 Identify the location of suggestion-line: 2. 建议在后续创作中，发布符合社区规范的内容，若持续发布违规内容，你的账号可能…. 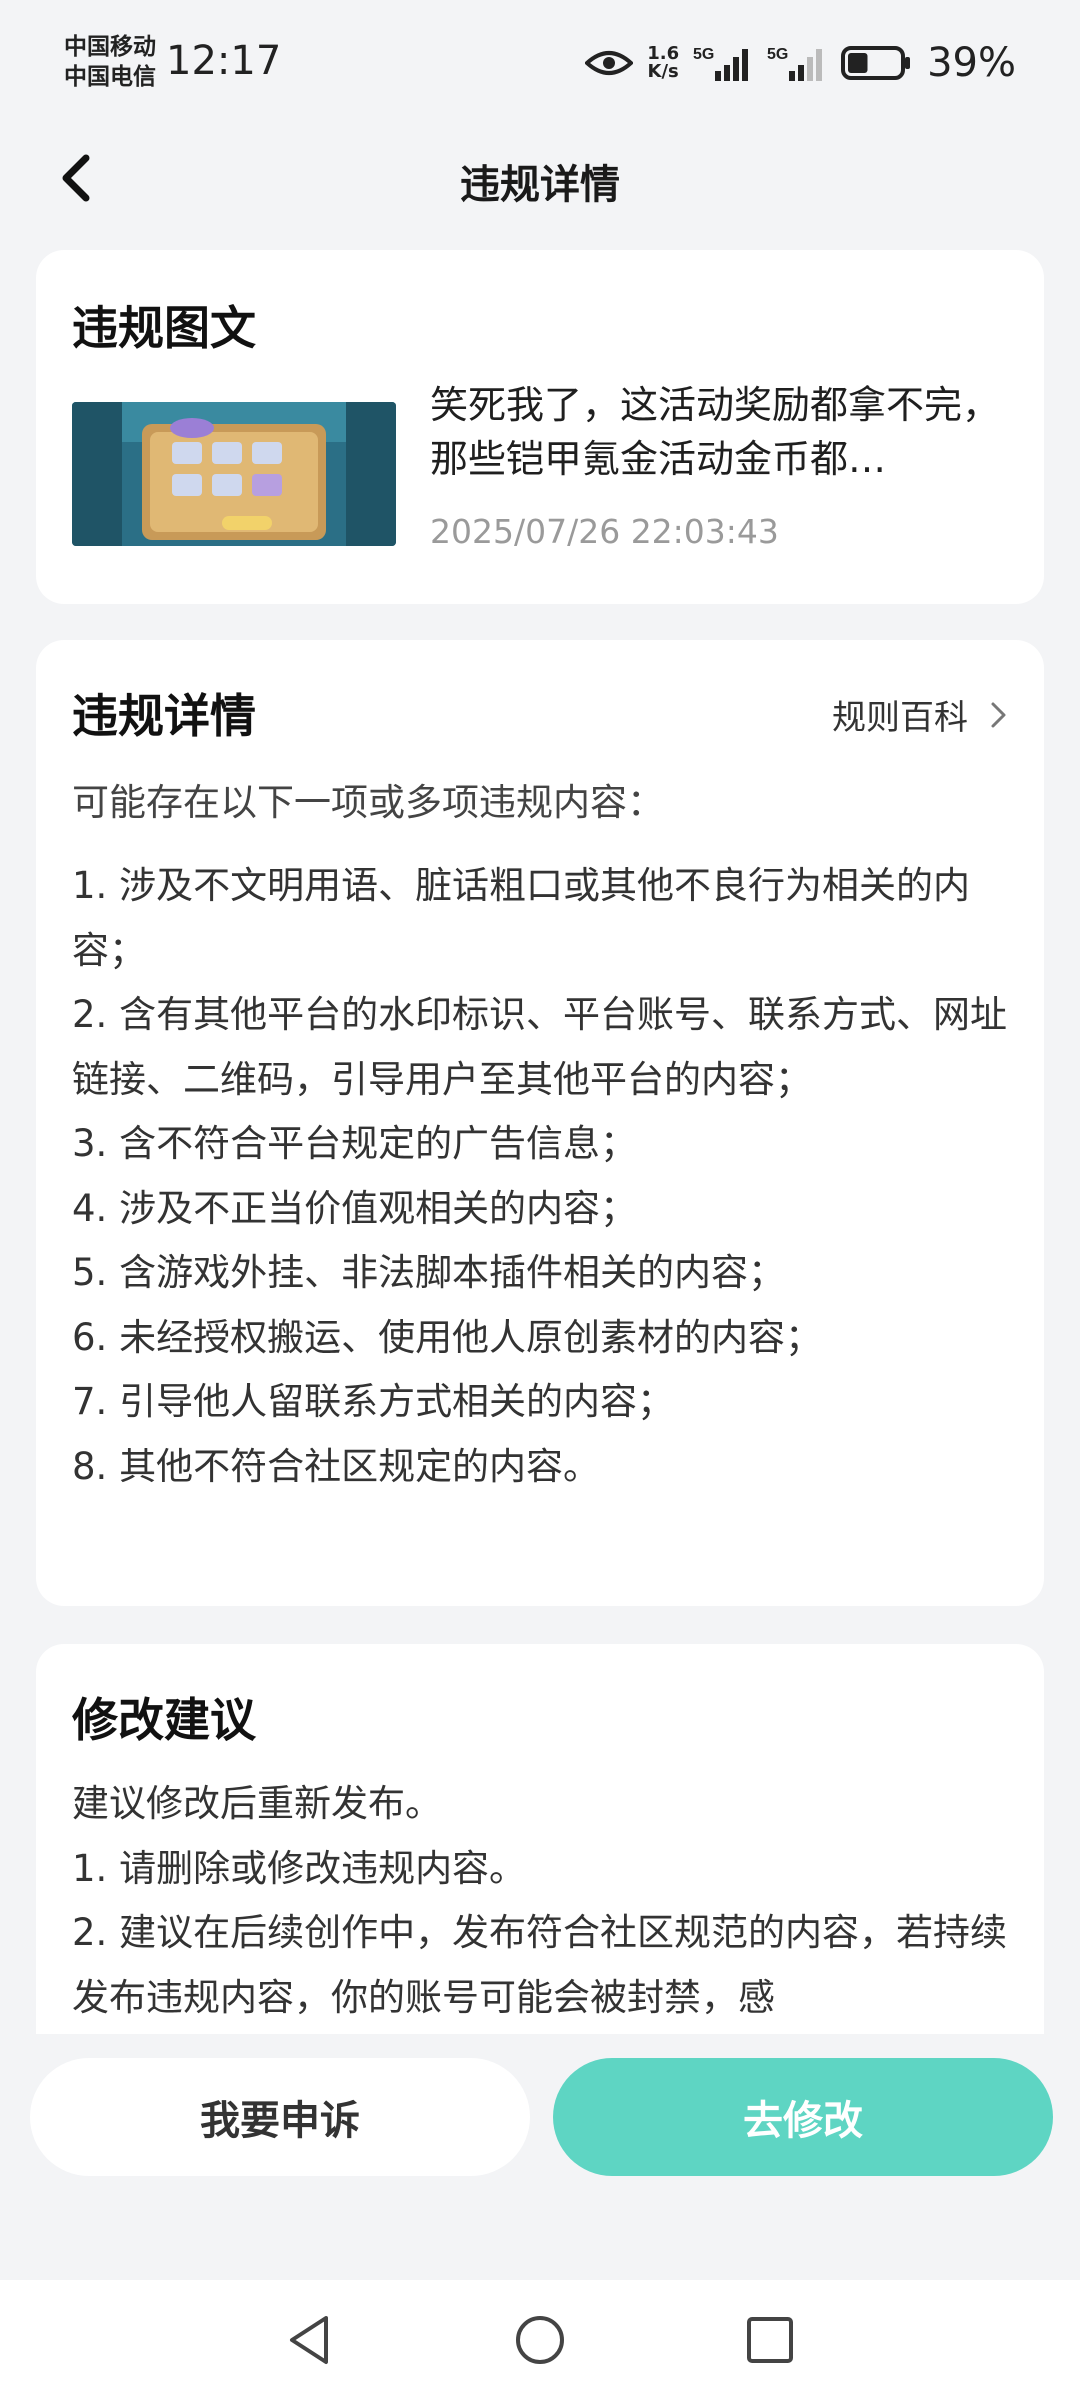
(540, 1965).